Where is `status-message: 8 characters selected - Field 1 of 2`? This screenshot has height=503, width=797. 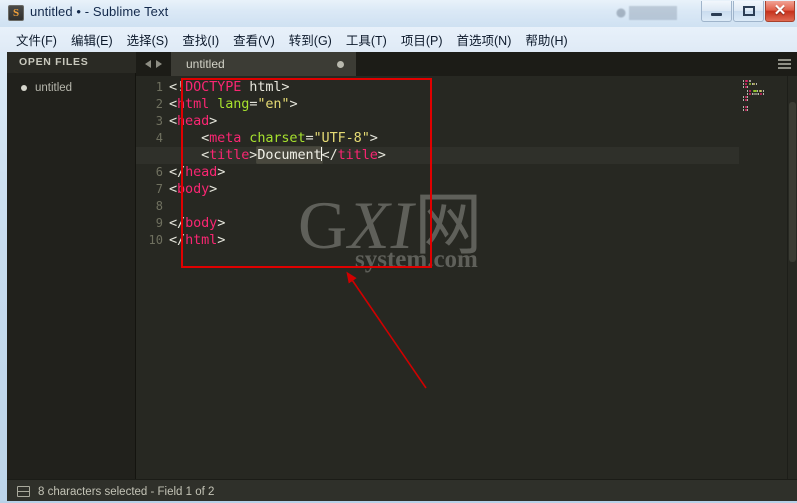 status-message: 8 characters selected - Field 1 of 2 is located at coordinates (126, 491).